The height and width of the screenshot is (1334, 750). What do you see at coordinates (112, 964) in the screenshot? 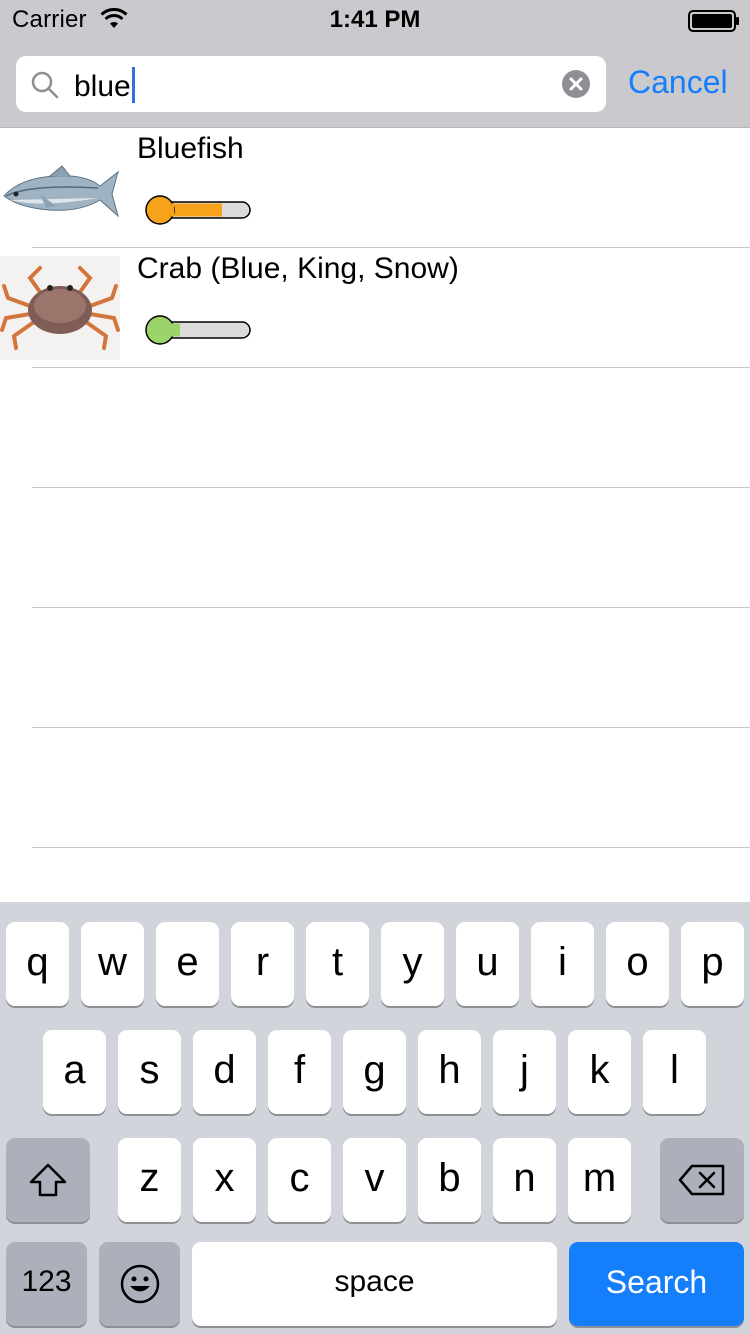
I see `key-w: w` at bounding box center [112, 964].